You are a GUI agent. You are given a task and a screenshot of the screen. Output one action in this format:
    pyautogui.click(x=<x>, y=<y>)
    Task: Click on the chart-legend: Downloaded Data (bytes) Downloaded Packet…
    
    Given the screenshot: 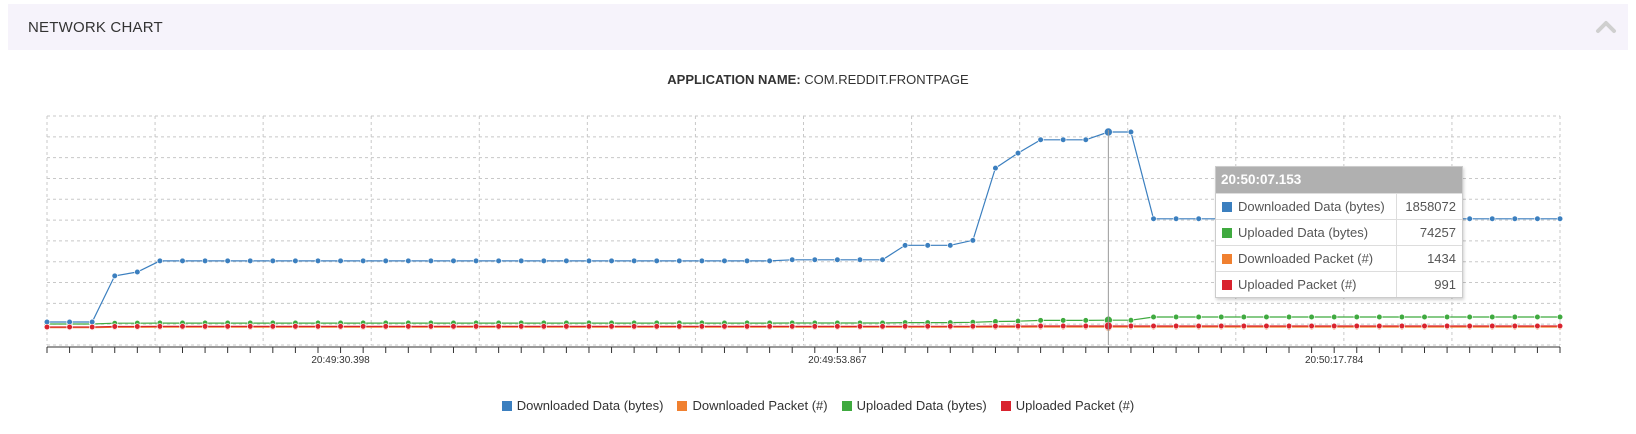 What is the action you would take?
    pyautogui.click(x=818, y=405)
    